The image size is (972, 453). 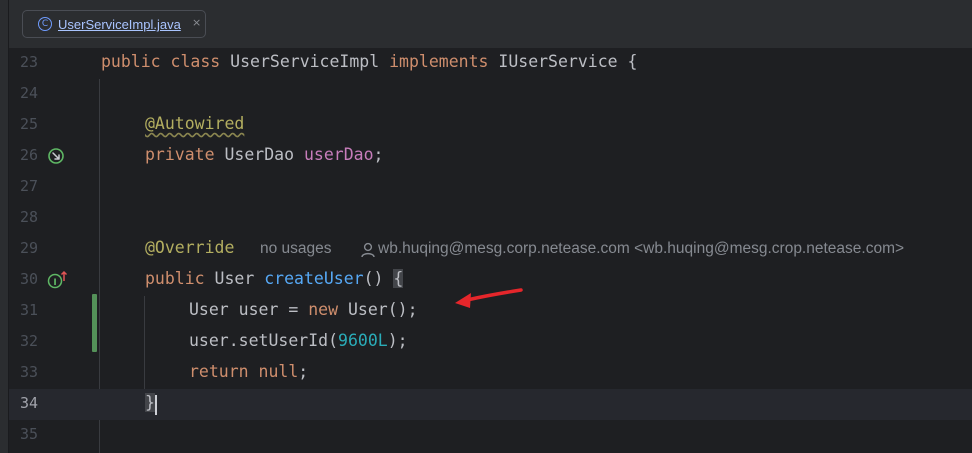 I want to click on java-class-icon: C, so click(x=45, y=24).